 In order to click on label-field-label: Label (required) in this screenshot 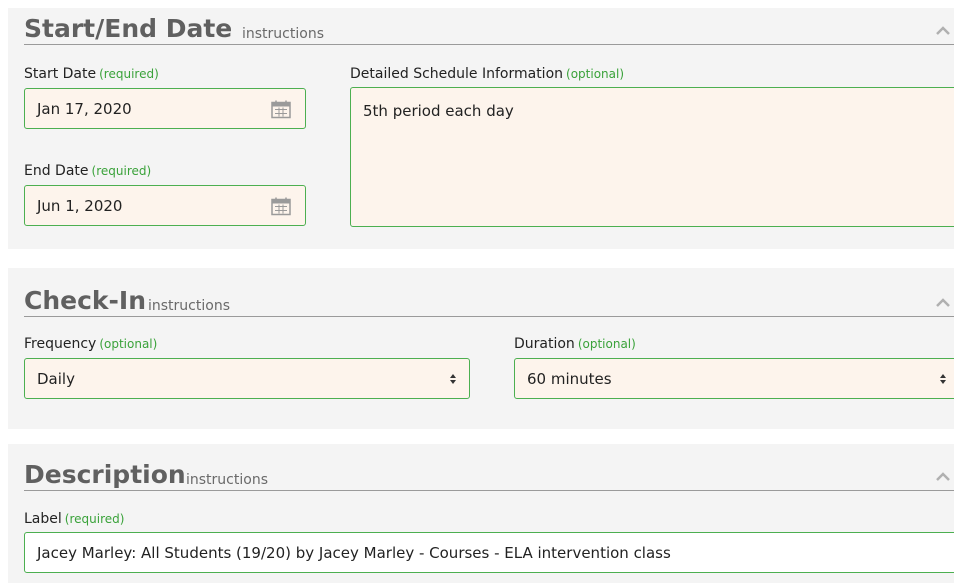, I will do `click(74, 519)`.